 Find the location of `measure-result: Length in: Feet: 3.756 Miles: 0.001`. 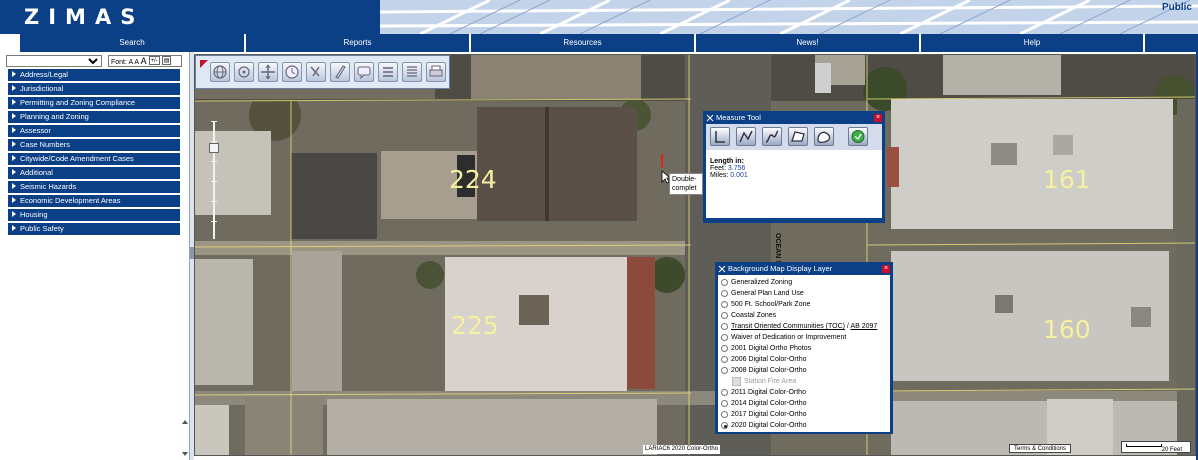

measure-result: Length in: Feet: 3.756 Miles: 0.001 is located at coordinates (794, 184).